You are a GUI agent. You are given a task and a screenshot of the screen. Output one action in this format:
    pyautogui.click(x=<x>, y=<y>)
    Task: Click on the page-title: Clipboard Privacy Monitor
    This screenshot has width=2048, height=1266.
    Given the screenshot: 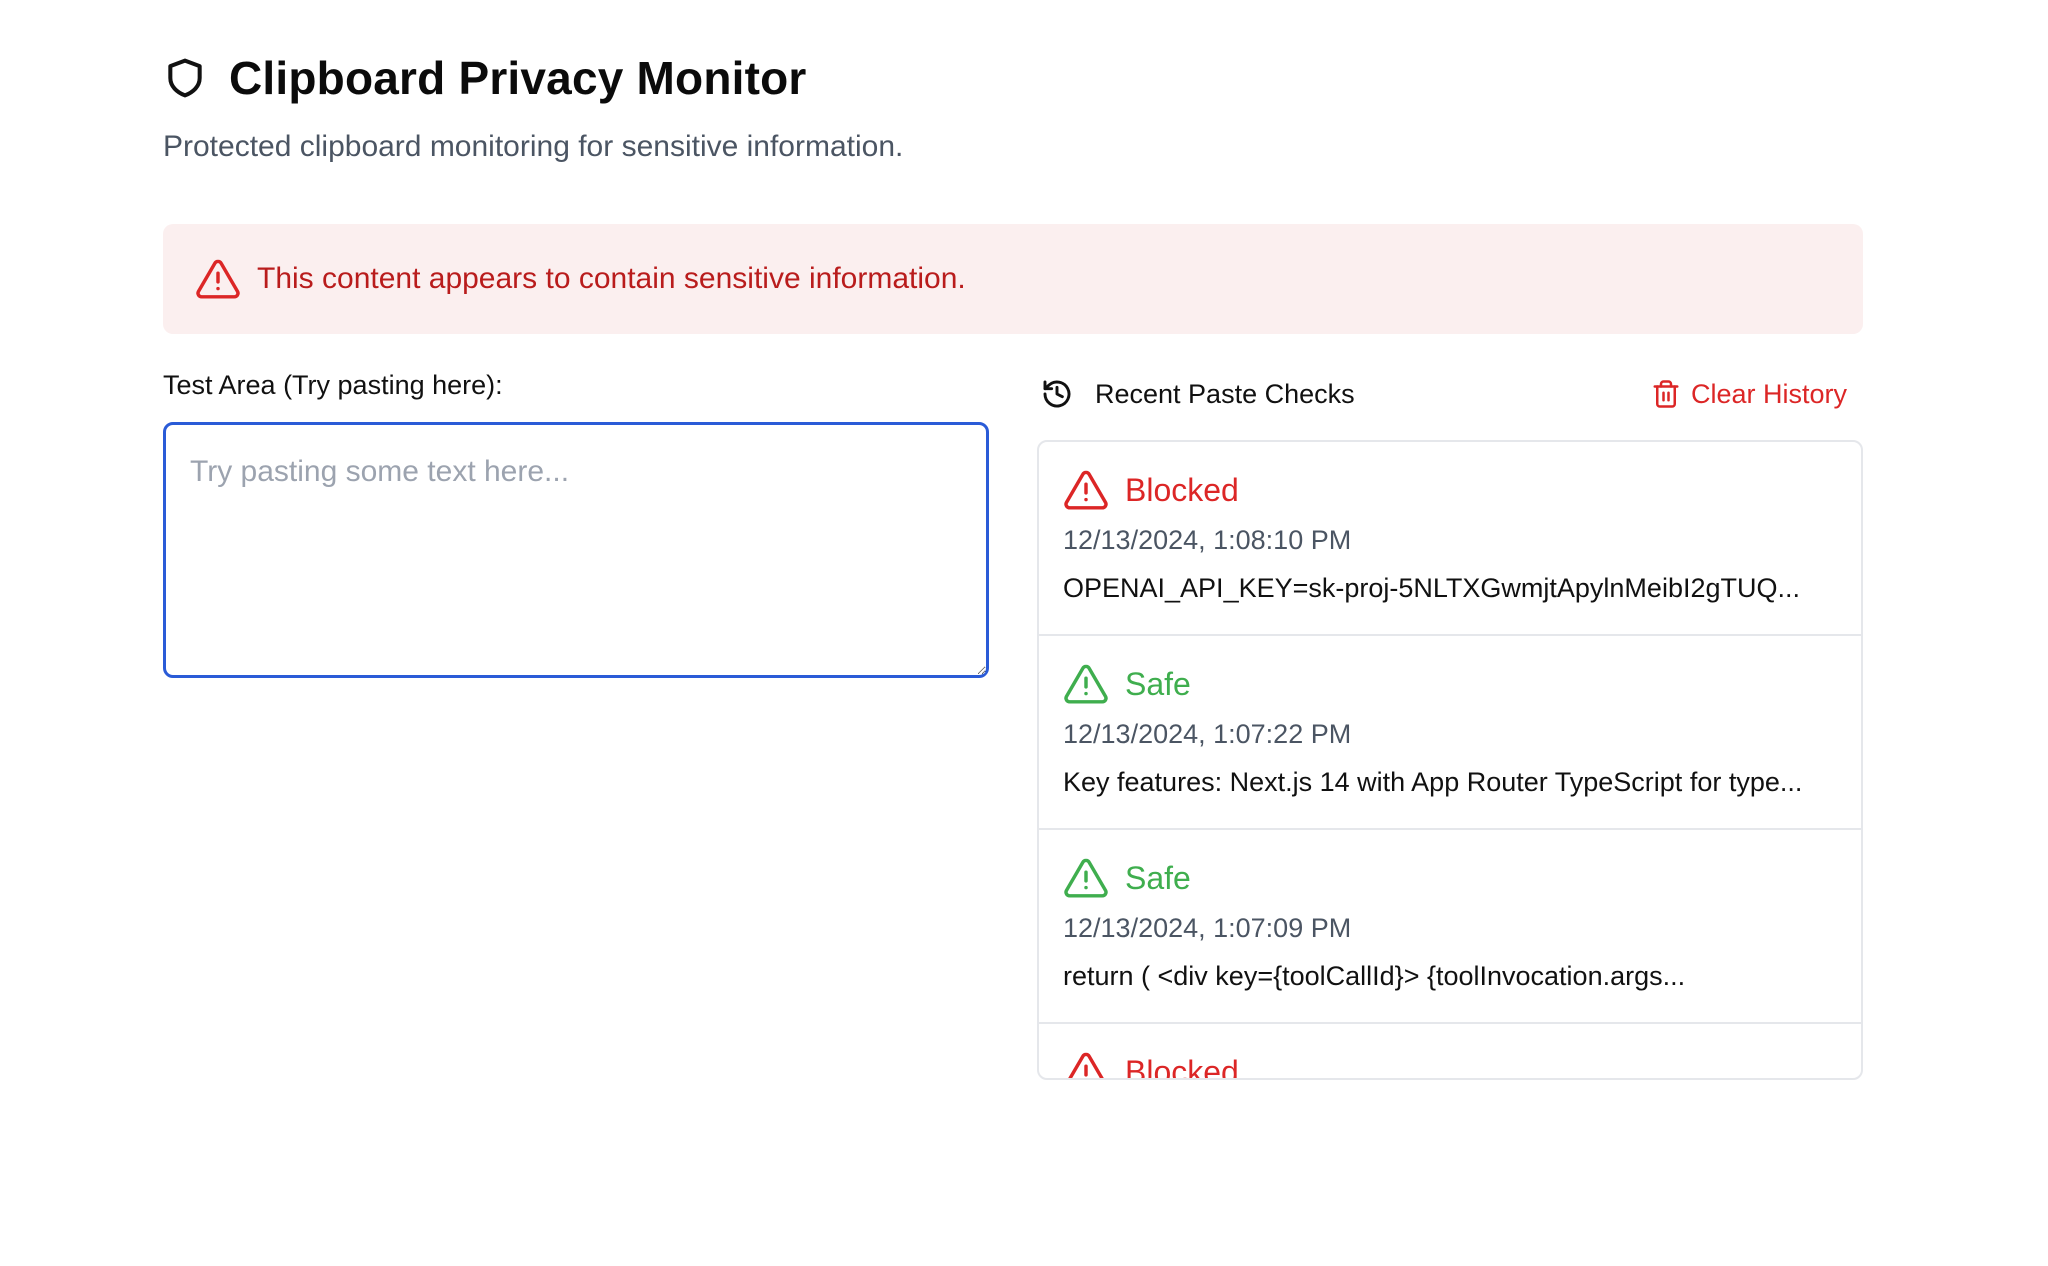 What is the action you would take?
    pyautogui.click(x=518, y=78)
    